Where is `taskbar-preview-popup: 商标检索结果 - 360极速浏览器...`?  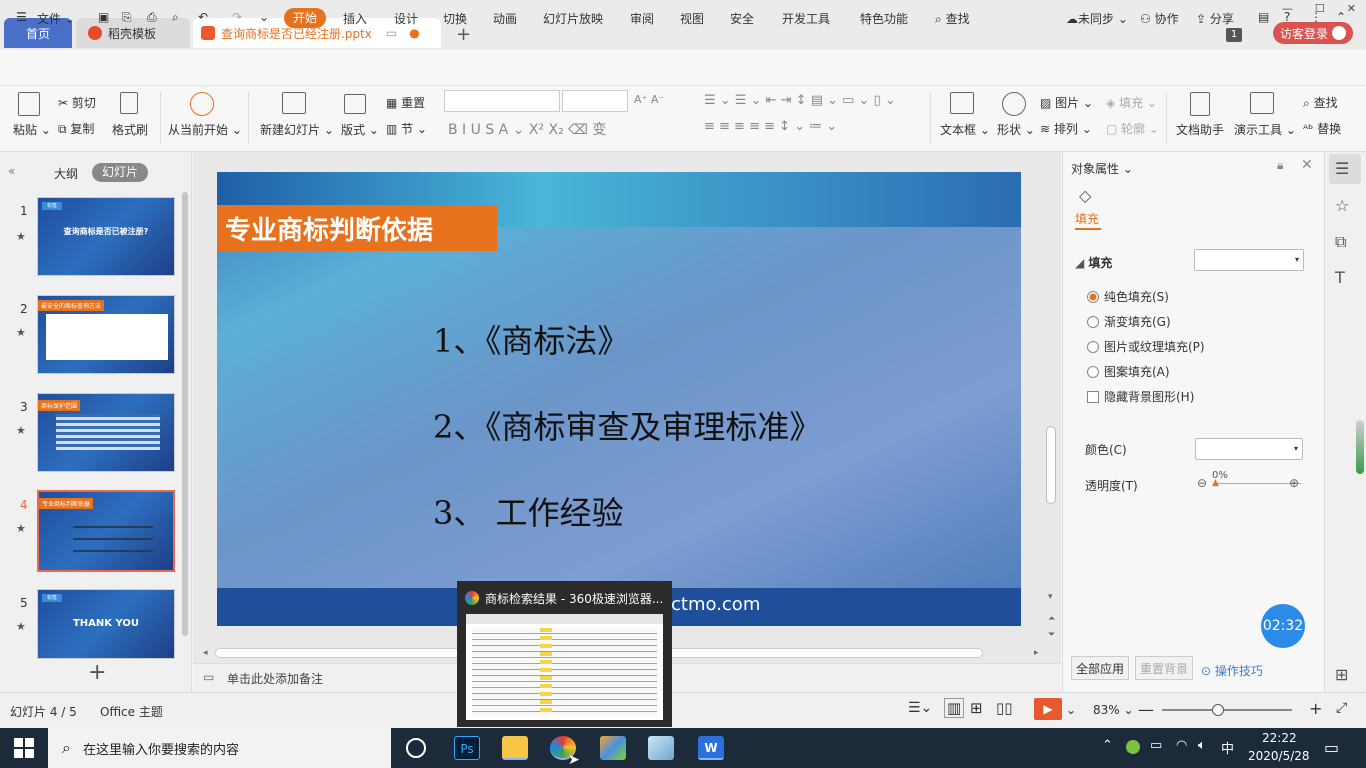
taskbar-preview-popup: 商标检索结果 - 360极速浏览器... is located at coordinates (564, 654).